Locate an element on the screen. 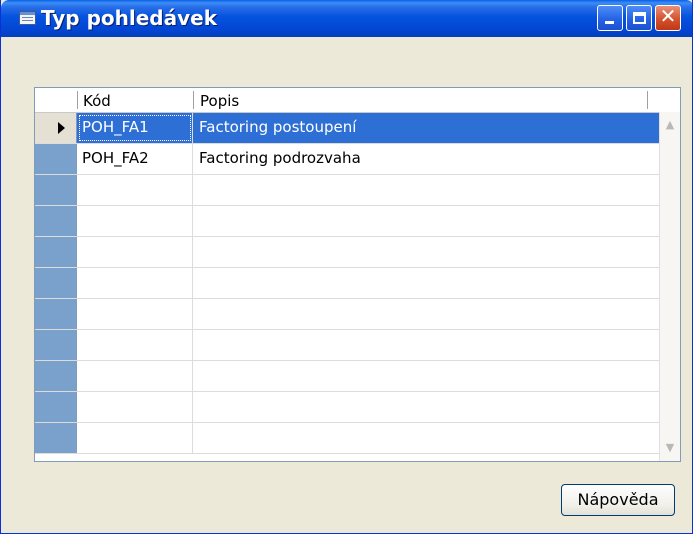 The image size is (693, 534). table-row: POH_FA1 Factoring postoupení is located at coordinates (357, 128).